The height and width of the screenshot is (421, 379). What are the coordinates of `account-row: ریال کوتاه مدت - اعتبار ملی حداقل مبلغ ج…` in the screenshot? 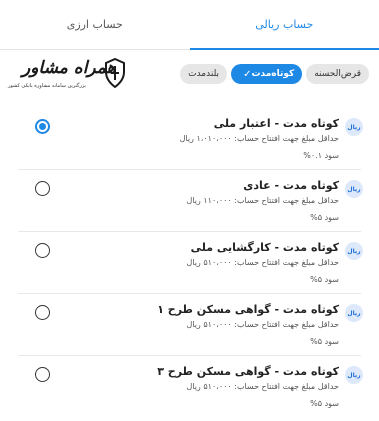 It's located at (189, 139).